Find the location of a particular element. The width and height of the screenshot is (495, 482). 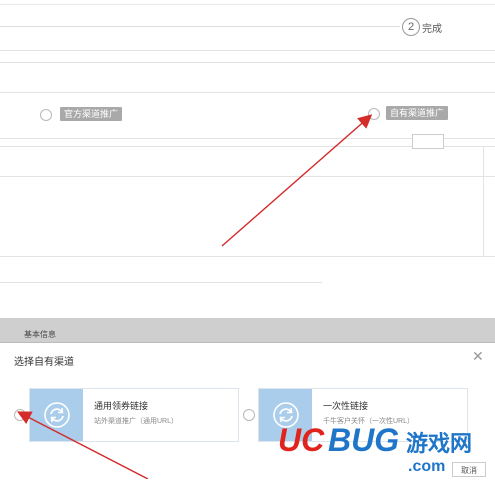

svg-text: BUG is located at coordinates (363, 440).